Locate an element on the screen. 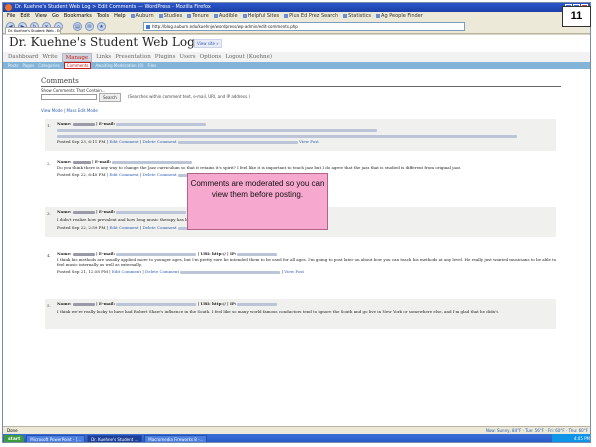  menu-edit: Edit is located at coordinates (25, 16).